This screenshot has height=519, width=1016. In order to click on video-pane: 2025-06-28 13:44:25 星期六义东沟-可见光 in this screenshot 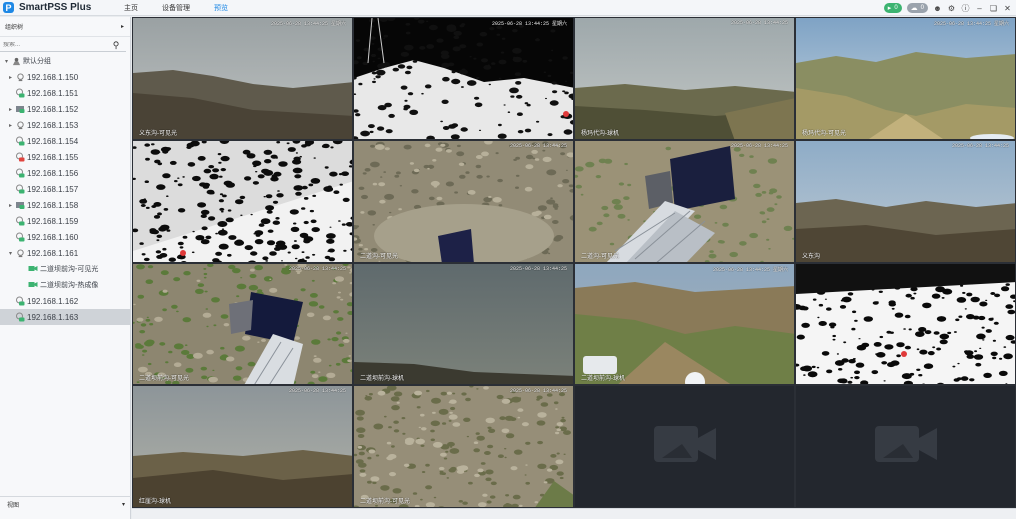, I will do `click(242, 78)`.